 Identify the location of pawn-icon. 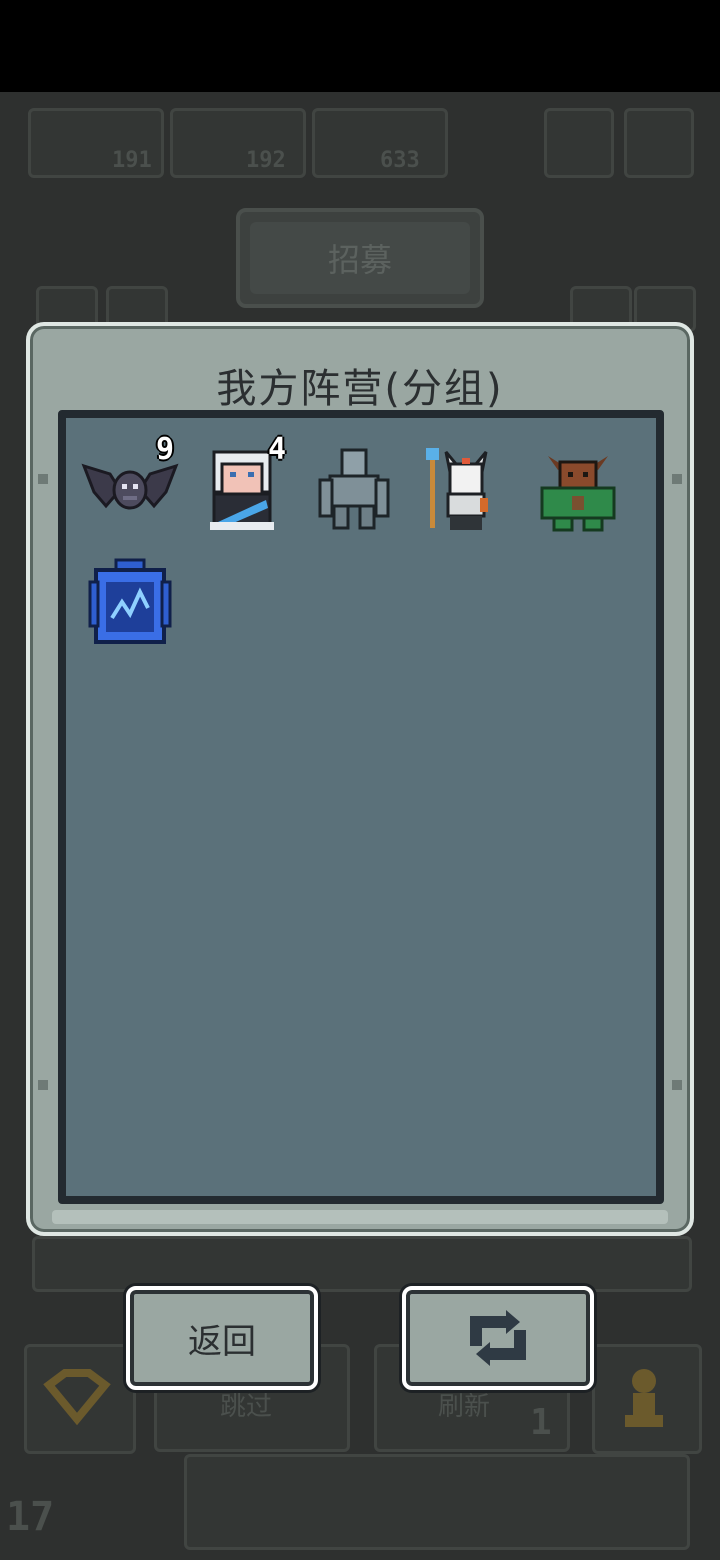
(644, 1398).